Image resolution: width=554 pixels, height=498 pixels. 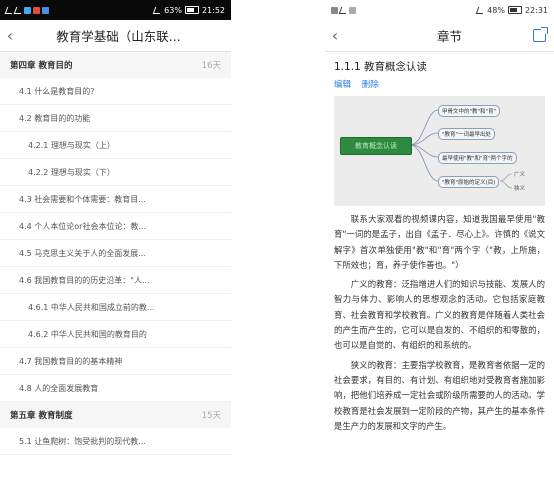 I want to click on lesson-item: 4.2 教育目的的功能, so click(x=115, y=118).